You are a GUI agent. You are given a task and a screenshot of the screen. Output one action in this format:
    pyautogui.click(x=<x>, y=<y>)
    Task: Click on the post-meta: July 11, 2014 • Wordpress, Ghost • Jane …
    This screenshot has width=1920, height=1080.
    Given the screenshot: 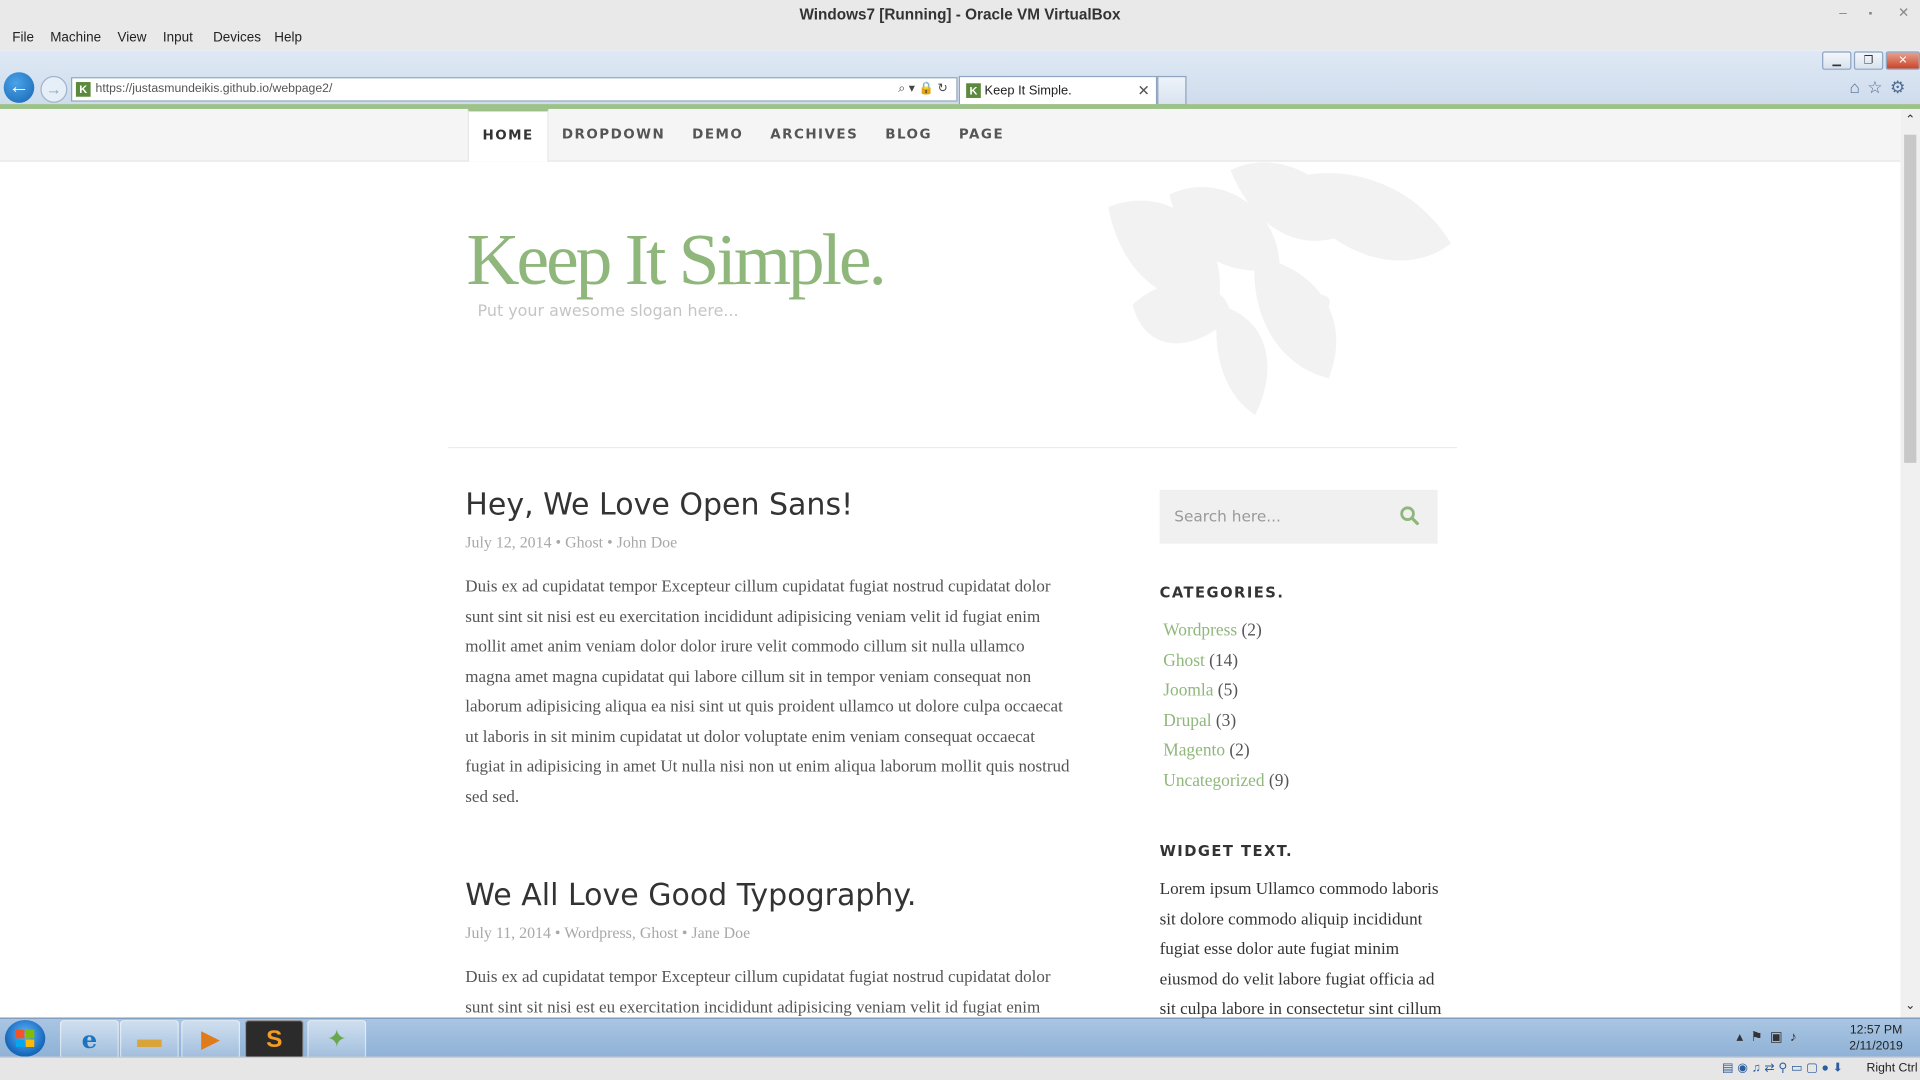 What is the action you would take?
    pyautogui.click(x=608, y=932)
    